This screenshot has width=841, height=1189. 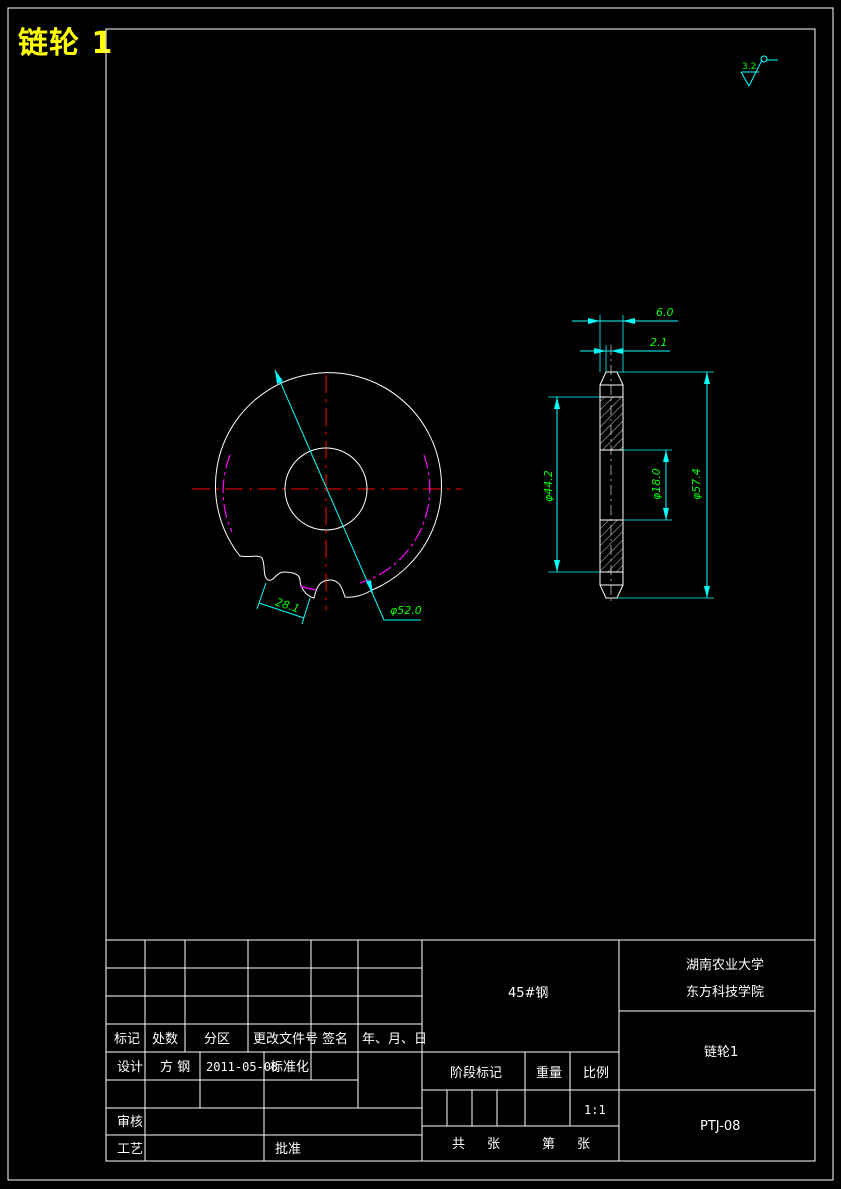 What do you see at coordinates (288, 1149) in the screenshot?
I see `approve-label: 批准` at bounding box center [288, 1149].